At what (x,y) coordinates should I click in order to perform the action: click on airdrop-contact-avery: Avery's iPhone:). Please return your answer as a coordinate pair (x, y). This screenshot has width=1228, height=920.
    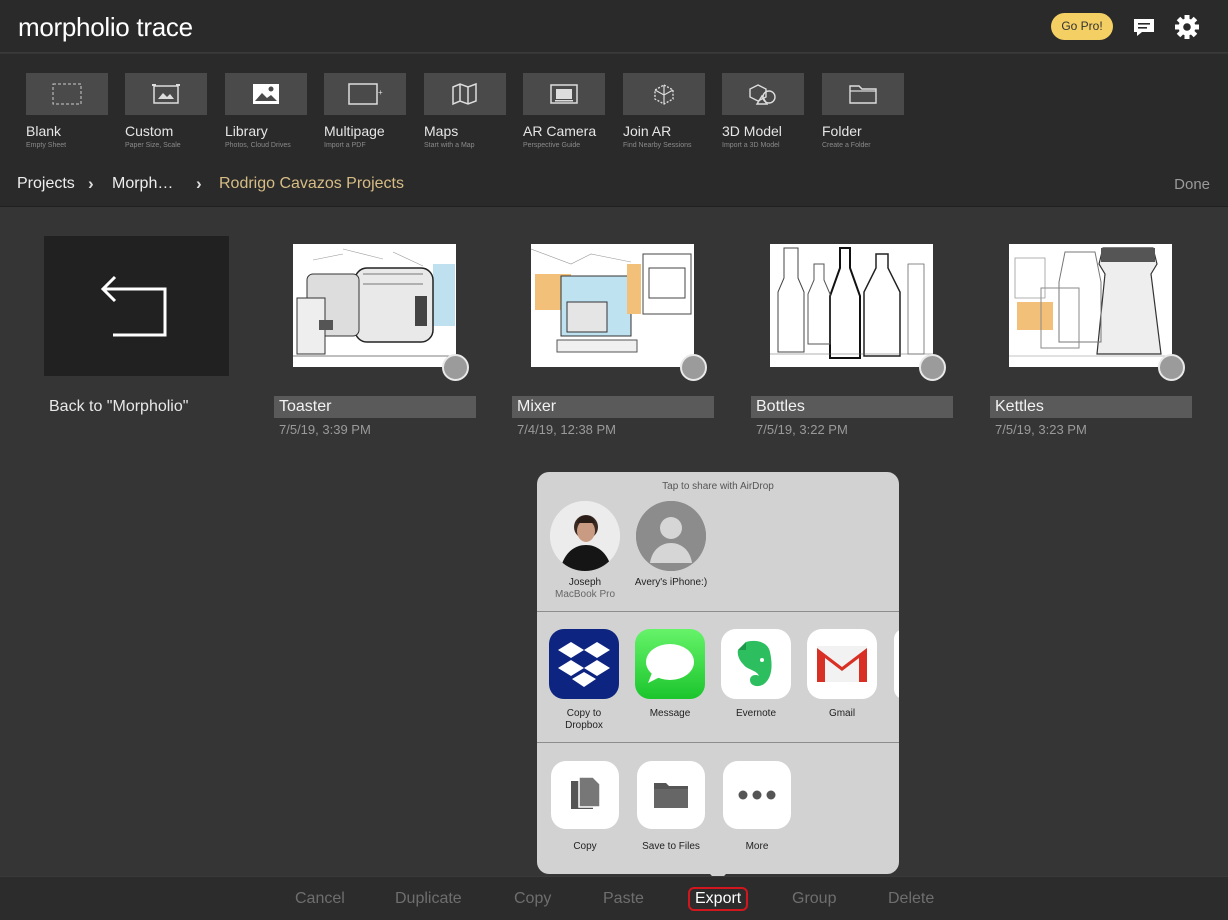
    Looking at the image, I should click on (671, 544).